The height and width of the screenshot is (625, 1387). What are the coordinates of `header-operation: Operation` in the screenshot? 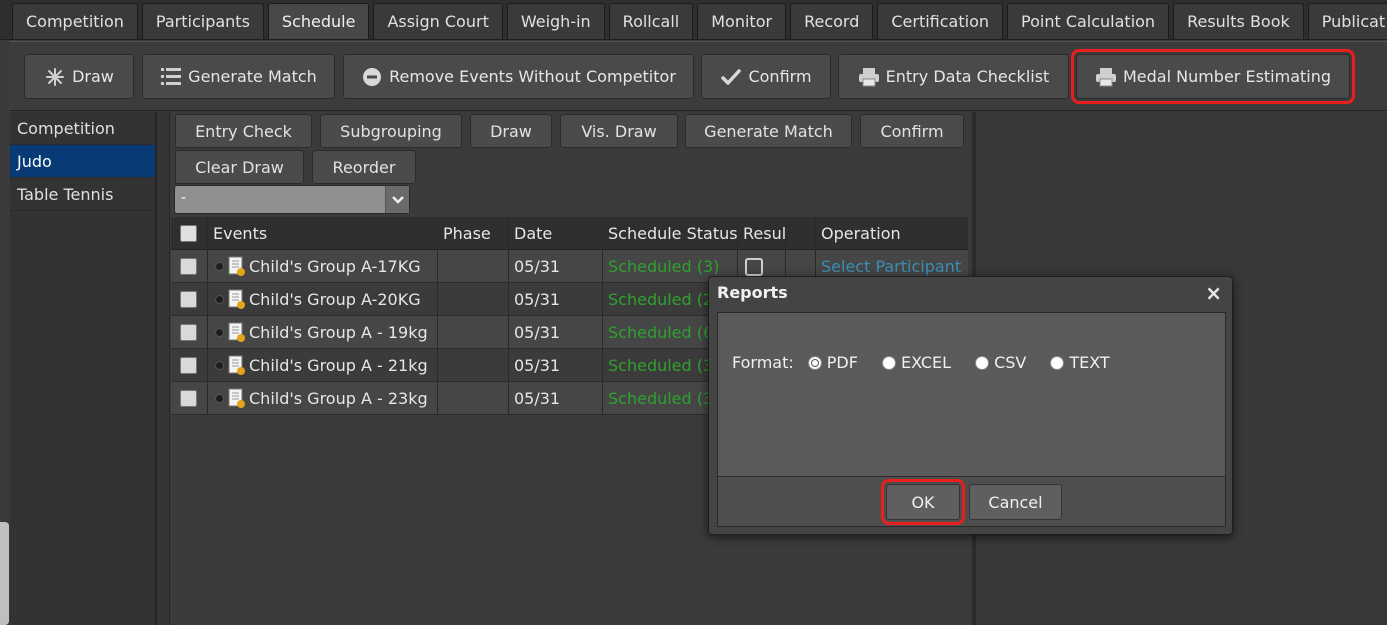 It's located at (861, 233).